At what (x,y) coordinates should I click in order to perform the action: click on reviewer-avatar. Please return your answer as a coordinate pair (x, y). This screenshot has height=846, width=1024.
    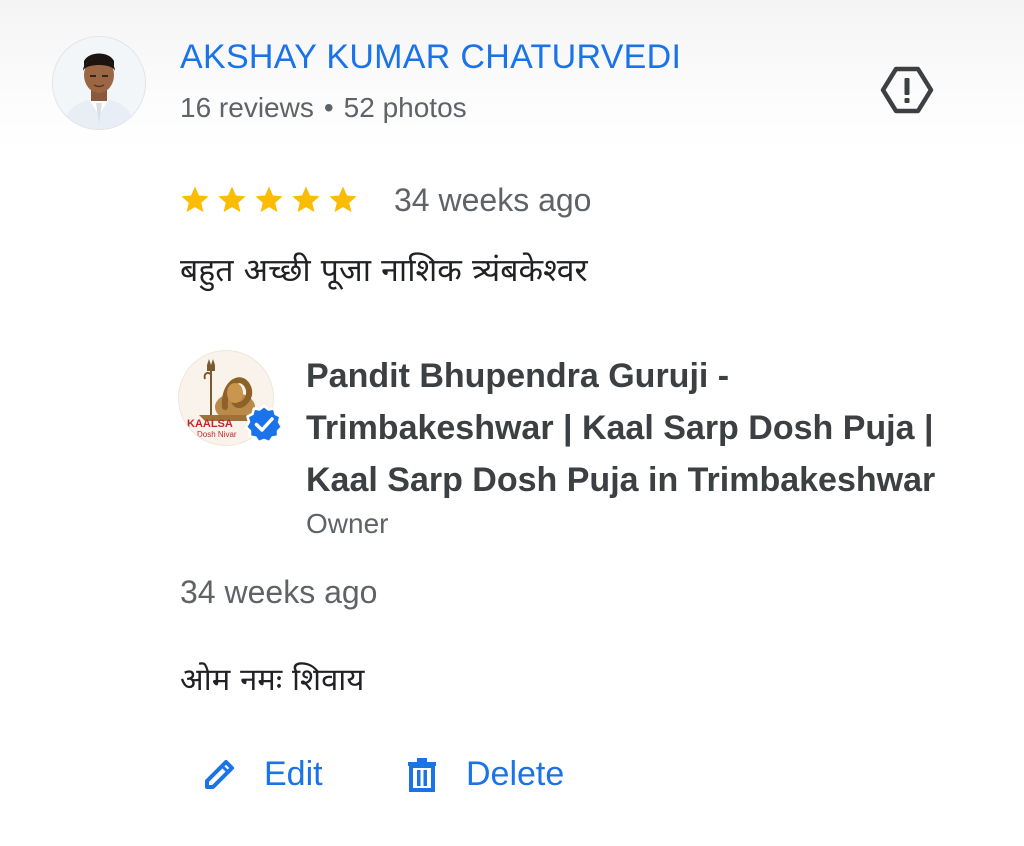
    Looking at the image, I should click on (99, 83).